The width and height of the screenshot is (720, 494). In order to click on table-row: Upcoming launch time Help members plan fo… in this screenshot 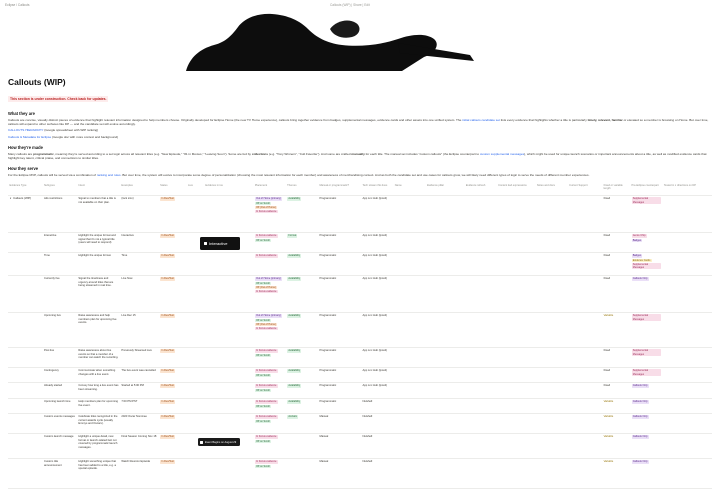, I will do `click(360, 406)`.